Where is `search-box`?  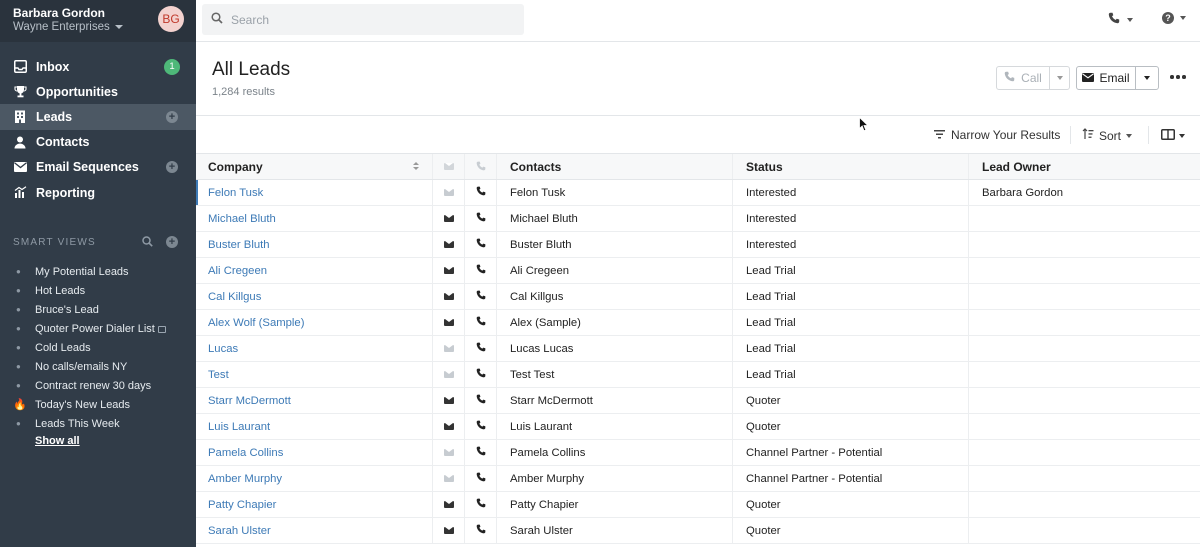
search-box is located at coordinates (363, 19).